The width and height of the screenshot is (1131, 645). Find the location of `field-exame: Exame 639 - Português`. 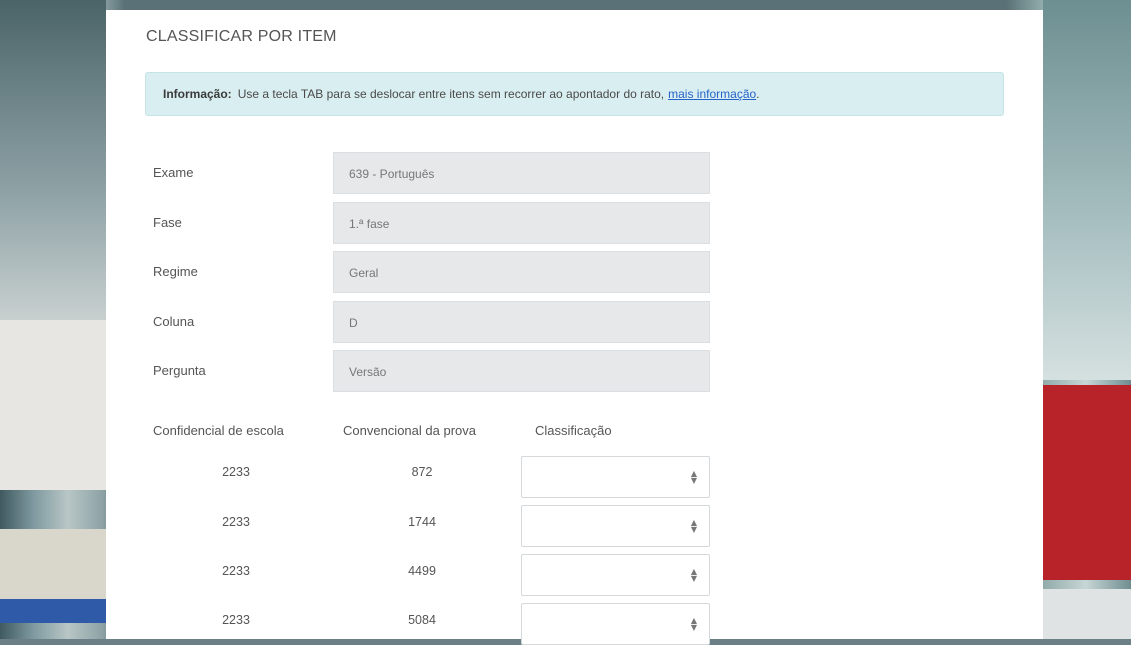

field-exame: Exame 639 - Português is located at coordinates (433, 173).